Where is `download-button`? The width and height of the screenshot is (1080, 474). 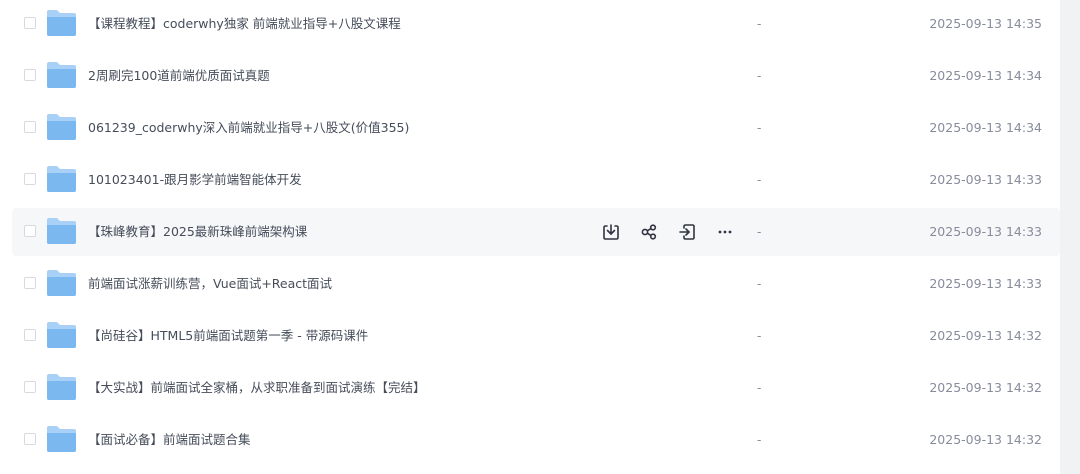
download-button is located at coordinates (611, 232).